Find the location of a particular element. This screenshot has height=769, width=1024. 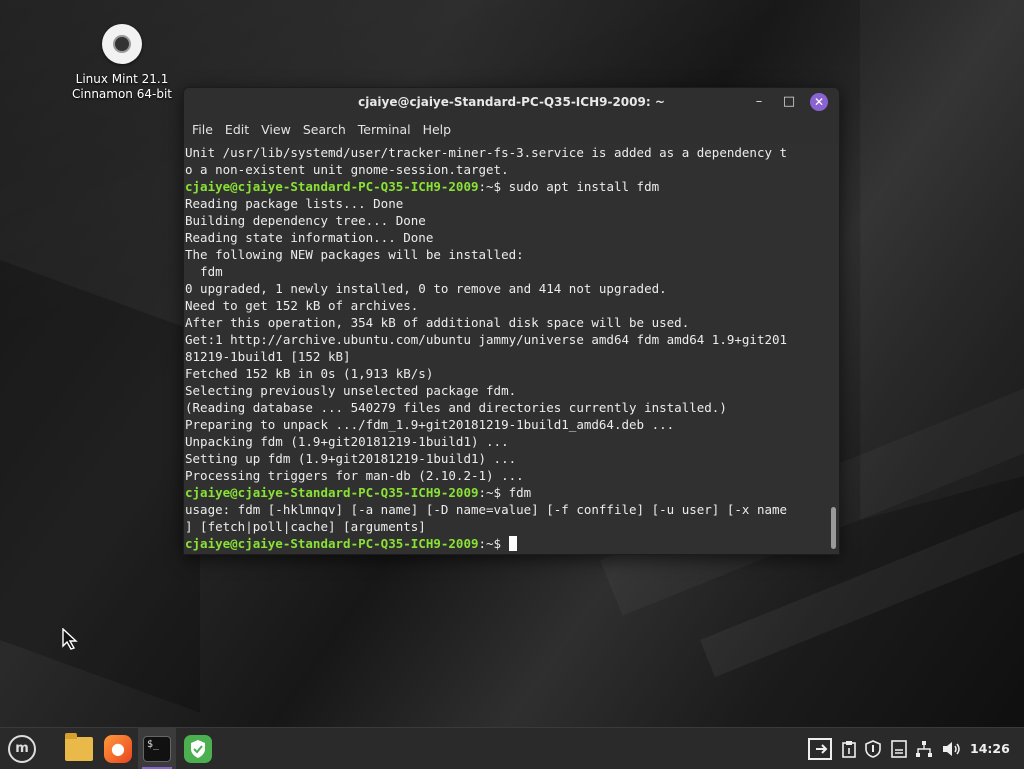

volume-icon is located at coordinates (952, 748).